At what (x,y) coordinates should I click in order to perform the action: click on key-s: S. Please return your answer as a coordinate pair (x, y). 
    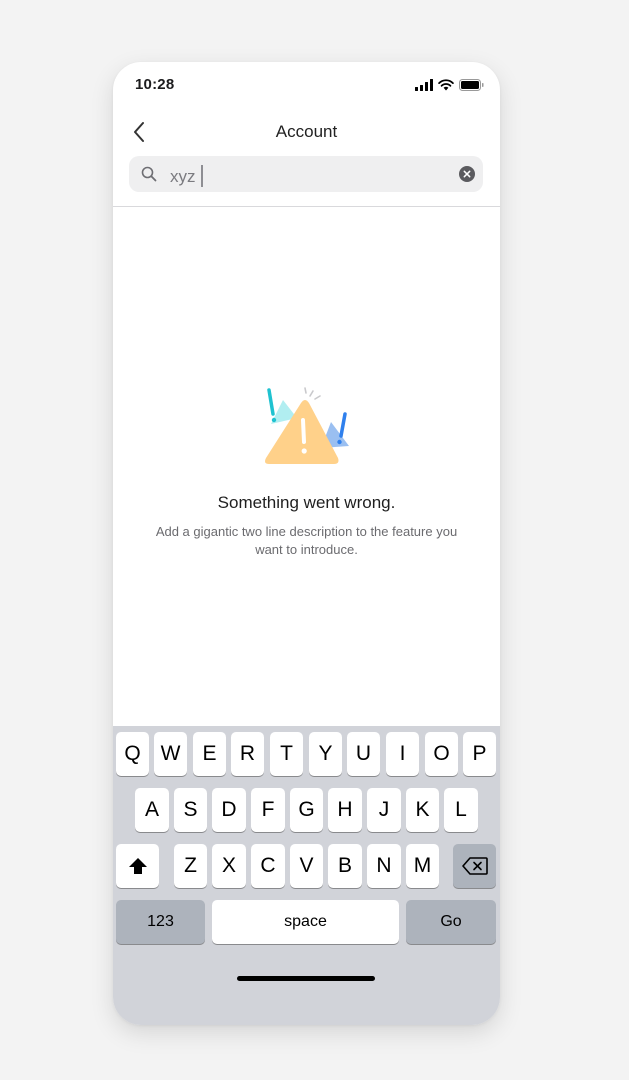
    Looking at the image, I should click on (190, 810).